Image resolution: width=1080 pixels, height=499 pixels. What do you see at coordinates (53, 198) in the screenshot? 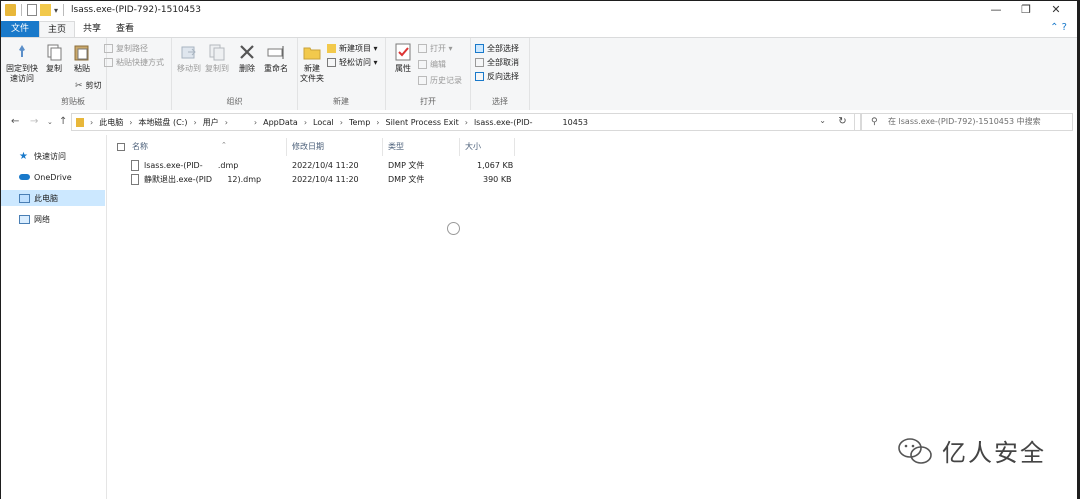
I see `nav-item-this-pc: 此电脑` at bounding box center [53, 198].